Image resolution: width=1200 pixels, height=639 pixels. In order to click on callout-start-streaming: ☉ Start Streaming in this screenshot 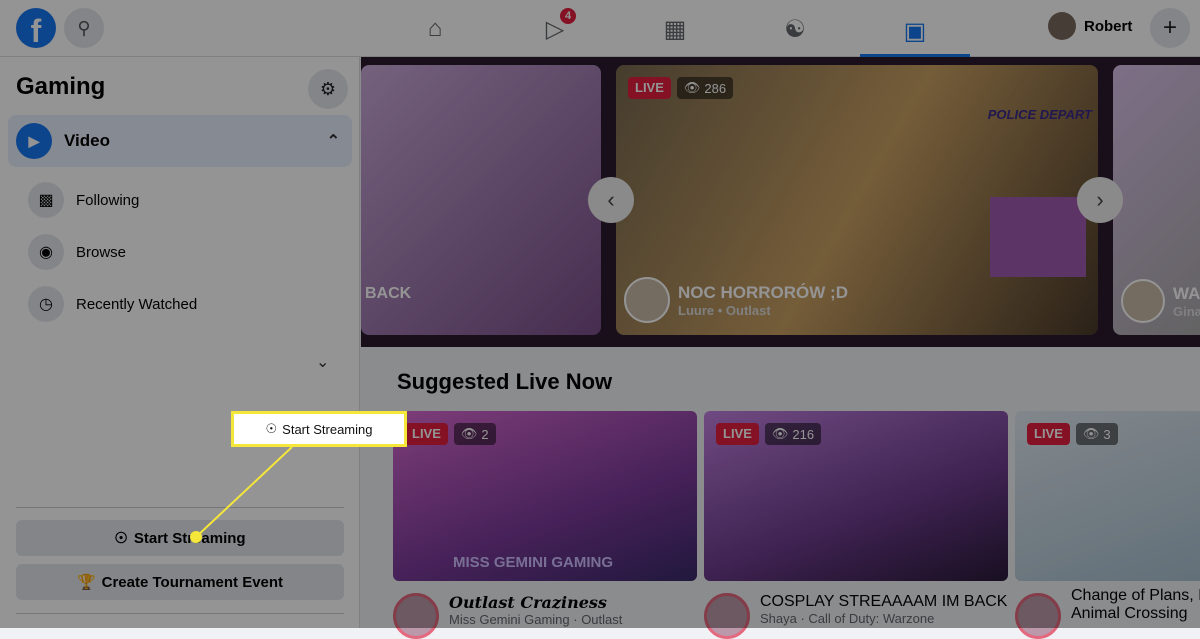, I will do `click(319, 429)`.